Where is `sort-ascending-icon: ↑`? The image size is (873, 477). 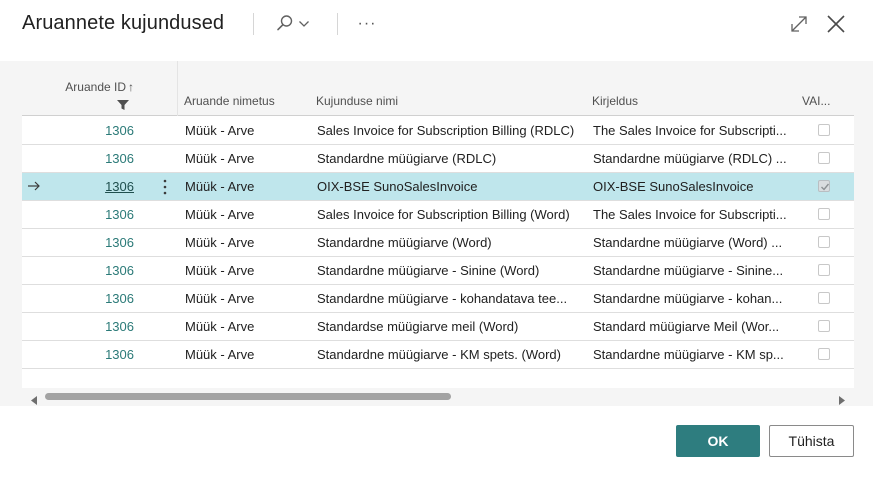 sort-ascending-icon: ↑ is located at coordinates (131, 87).